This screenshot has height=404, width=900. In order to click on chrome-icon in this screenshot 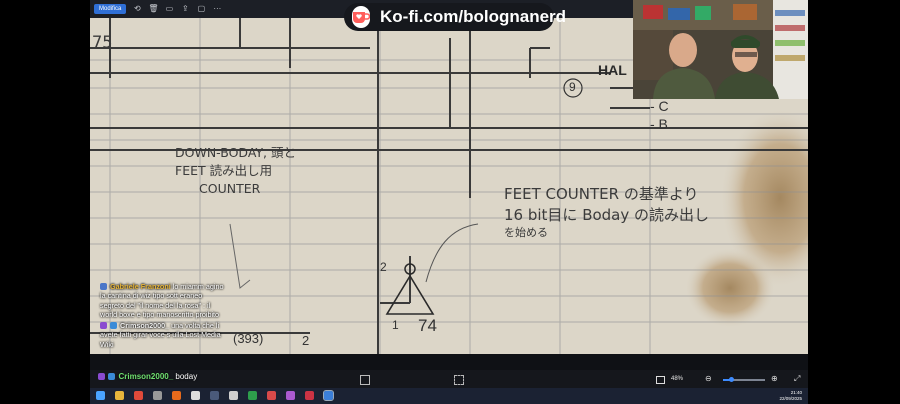, I will do `click(138, 395)`.